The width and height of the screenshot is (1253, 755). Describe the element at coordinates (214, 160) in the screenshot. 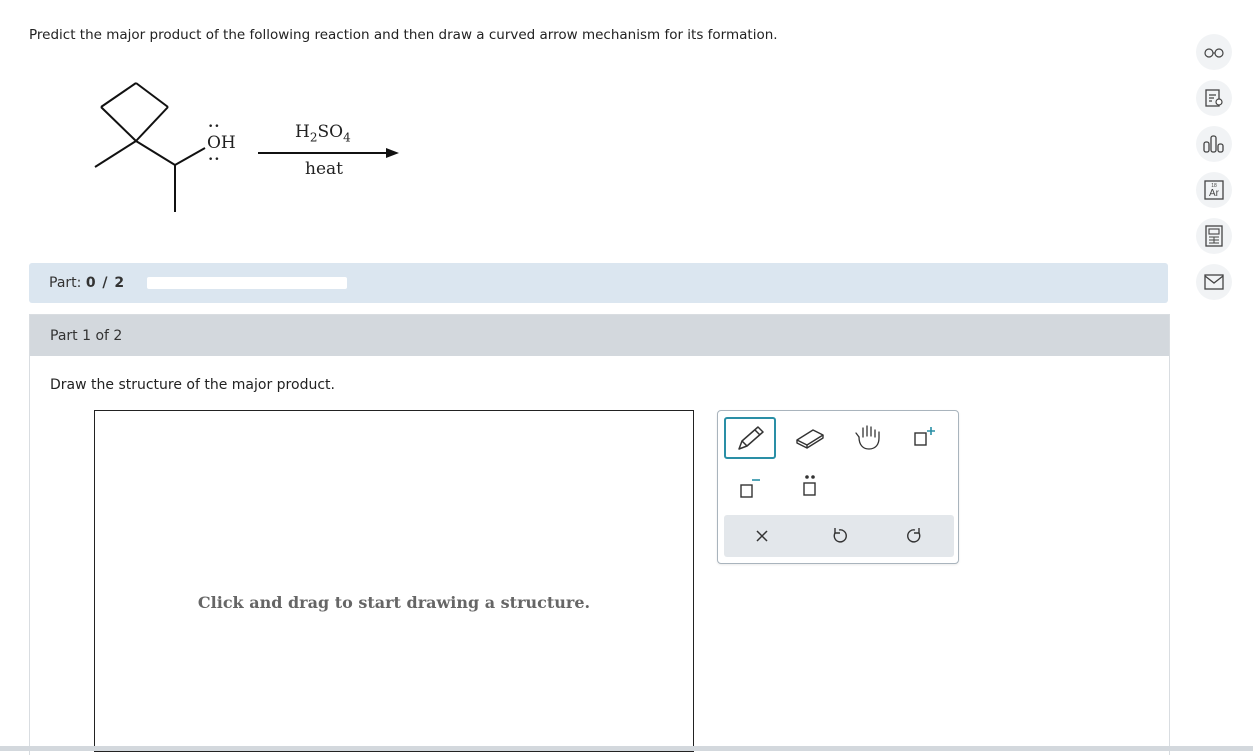

I see `lone-pair-bottom: ••` at that location.